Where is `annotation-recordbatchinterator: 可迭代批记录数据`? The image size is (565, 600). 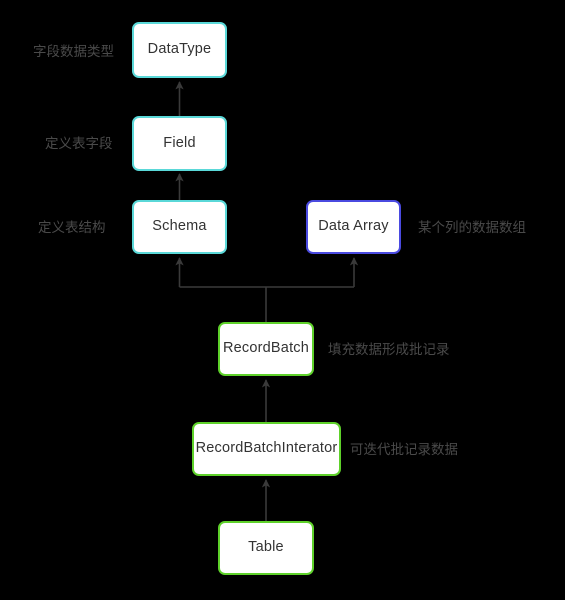
annotation-recordbatchinterator: 可迭代批记录数据 is located at coordinates (404, 449).